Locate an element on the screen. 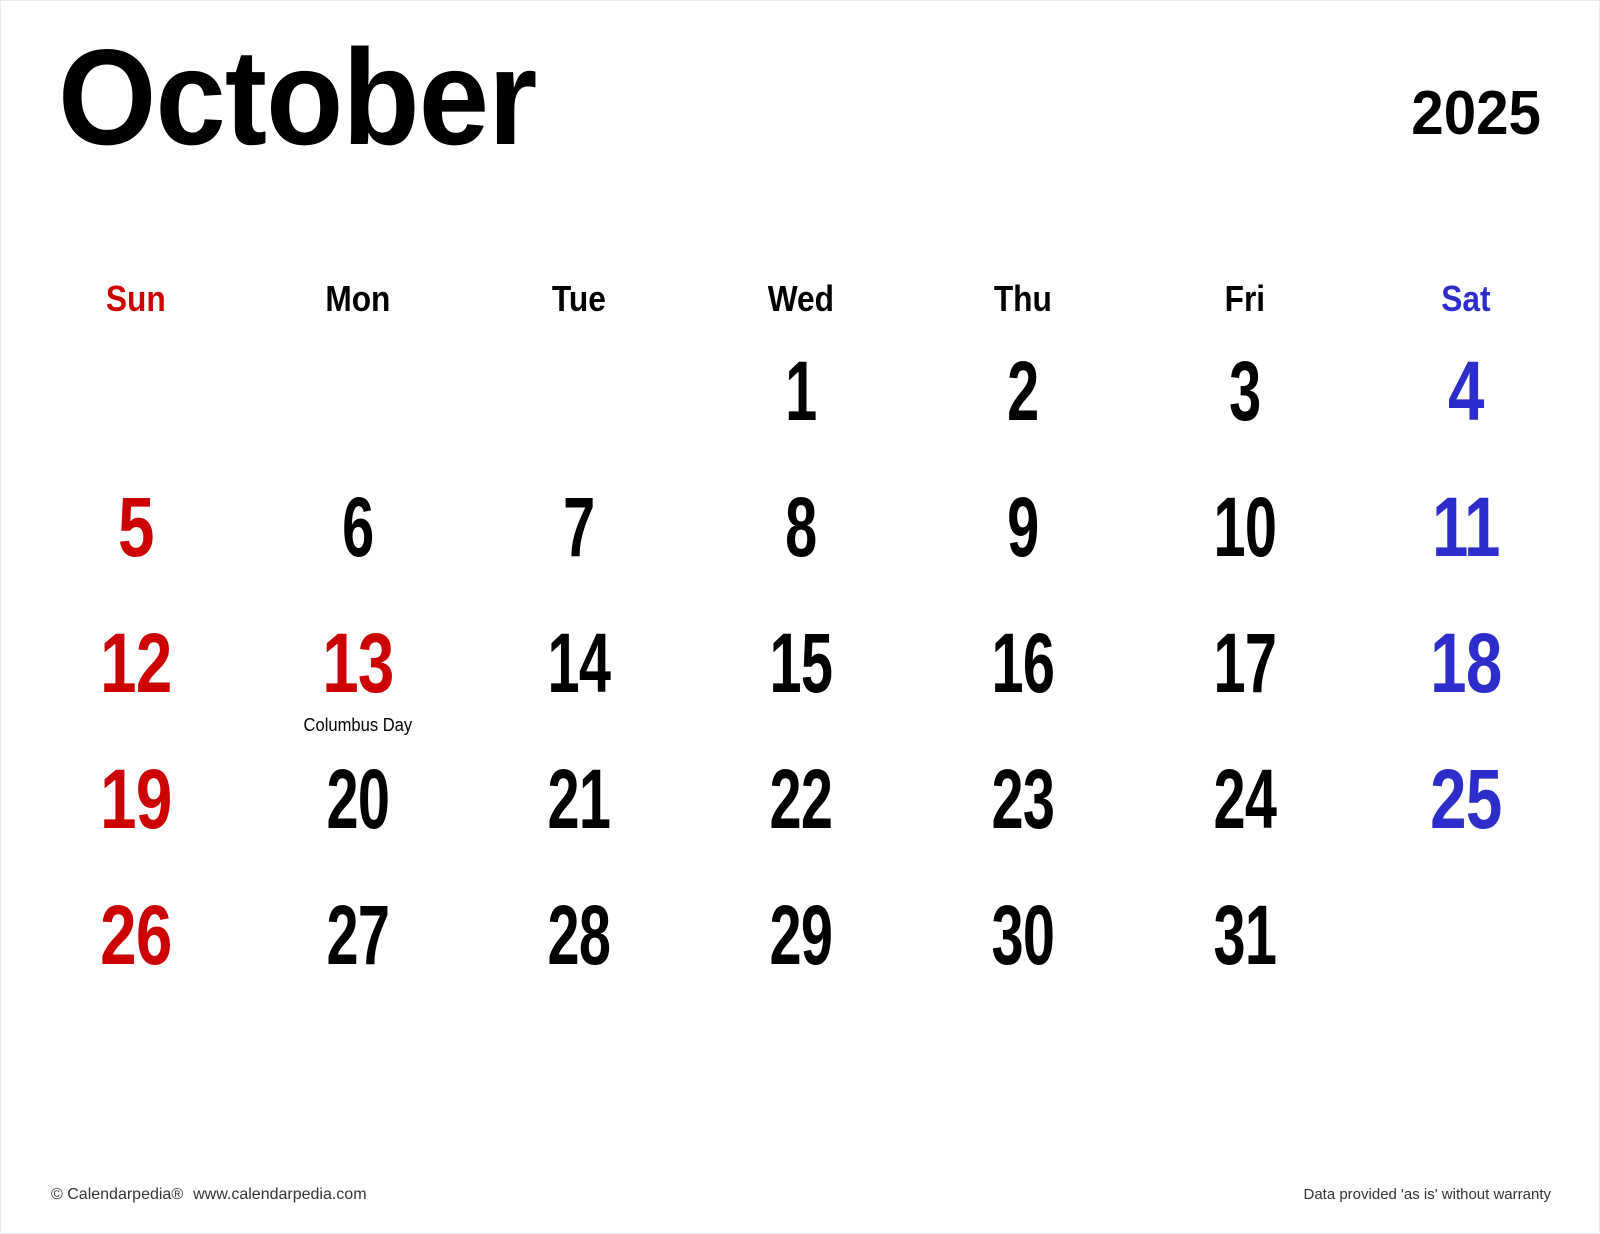 The height and width of the screenshot is (1234, 1600). day-number: 7 is located at coordinates (579, 527).